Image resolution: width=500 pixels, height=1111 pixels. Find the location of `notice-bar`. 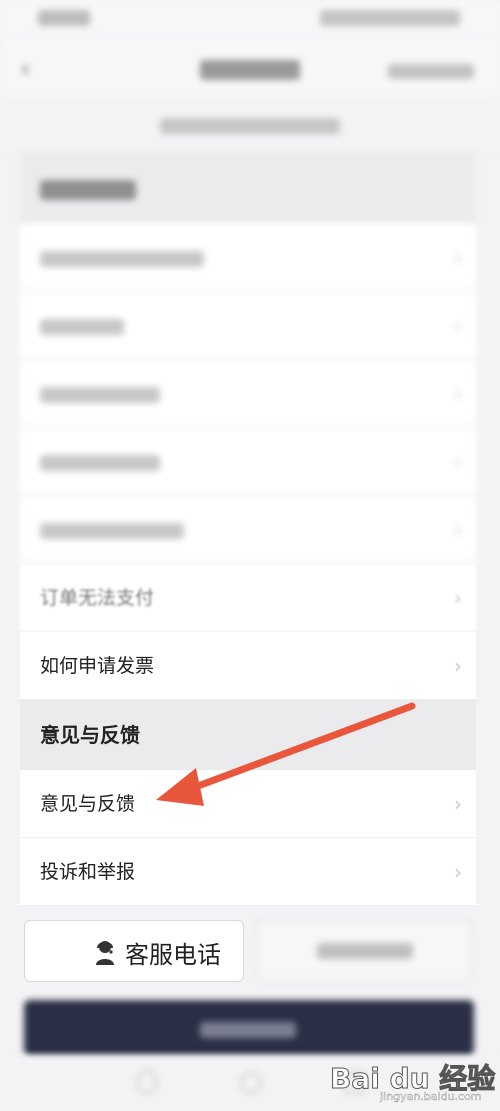

notice-bar is located at coordinates (250, 125).